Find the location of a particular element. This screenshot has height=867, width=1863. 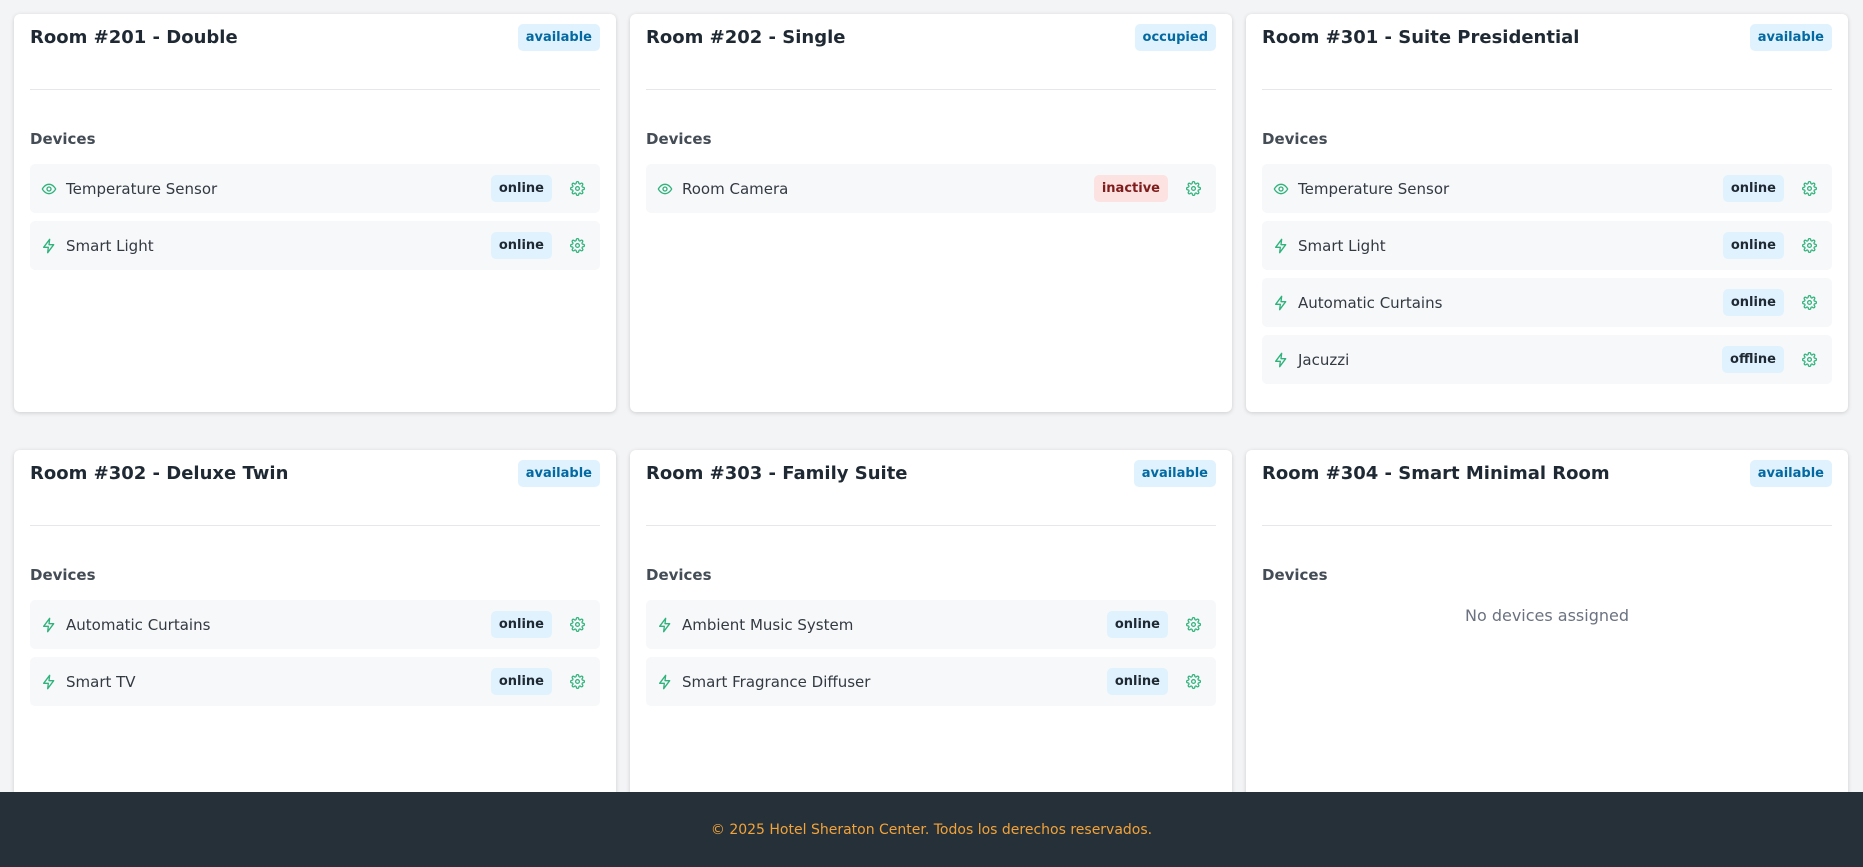

device-status-badge: offline is located at coordinates (1753, 359).